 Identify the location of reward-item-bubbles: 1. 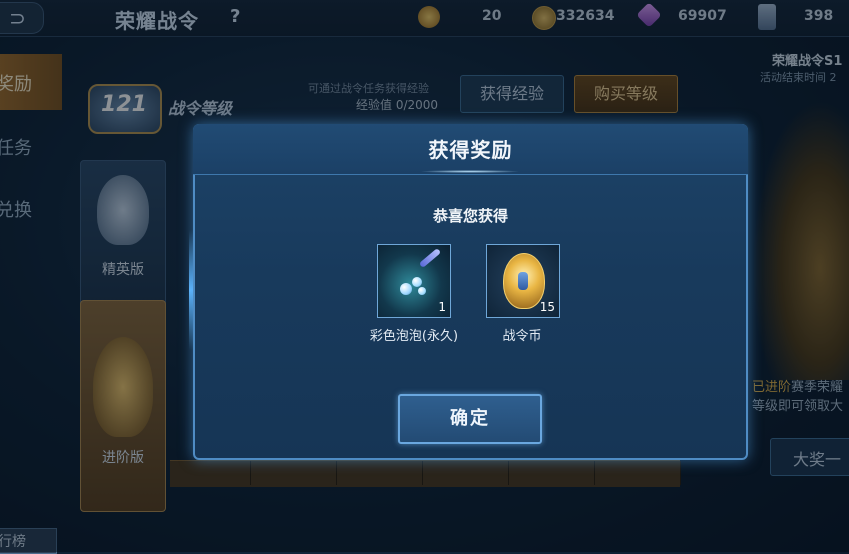
(414, 281).